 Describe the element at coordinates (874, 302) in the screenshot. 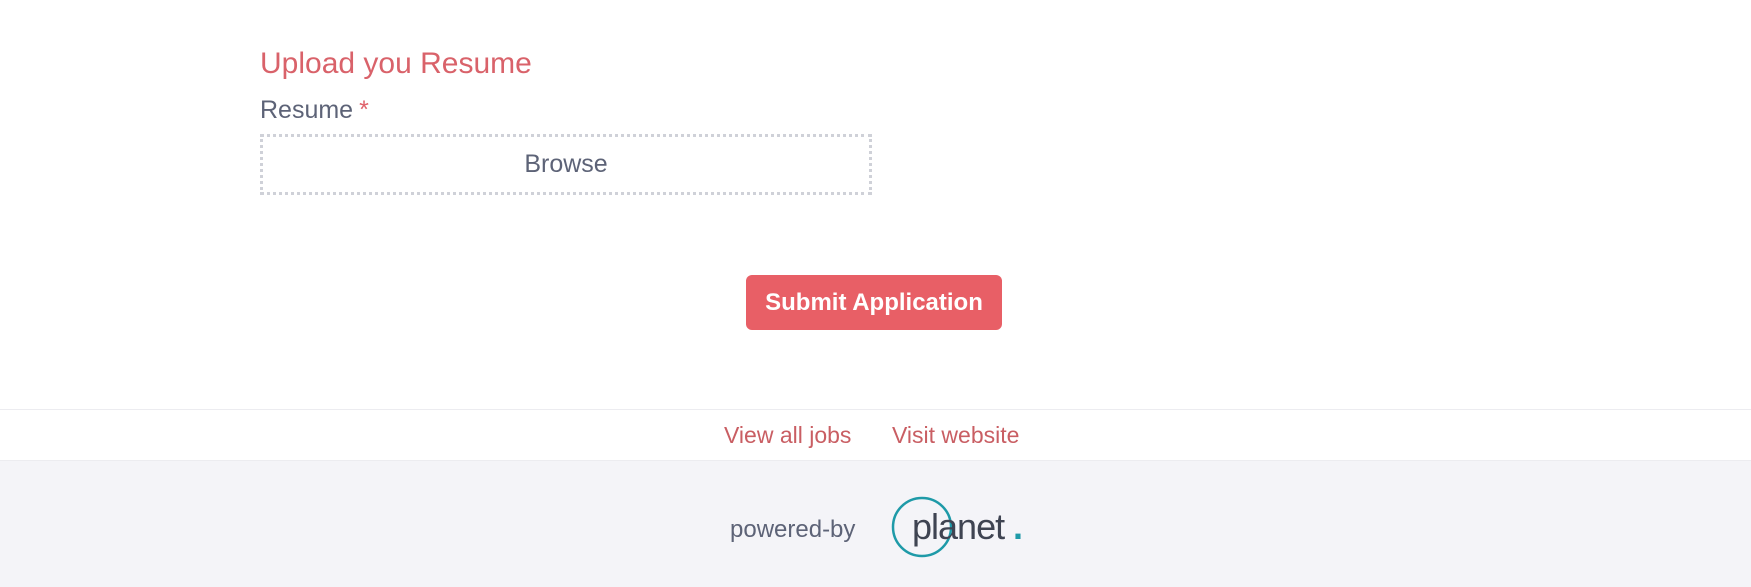

I see `submit-application-button: Submit Application` at that location.